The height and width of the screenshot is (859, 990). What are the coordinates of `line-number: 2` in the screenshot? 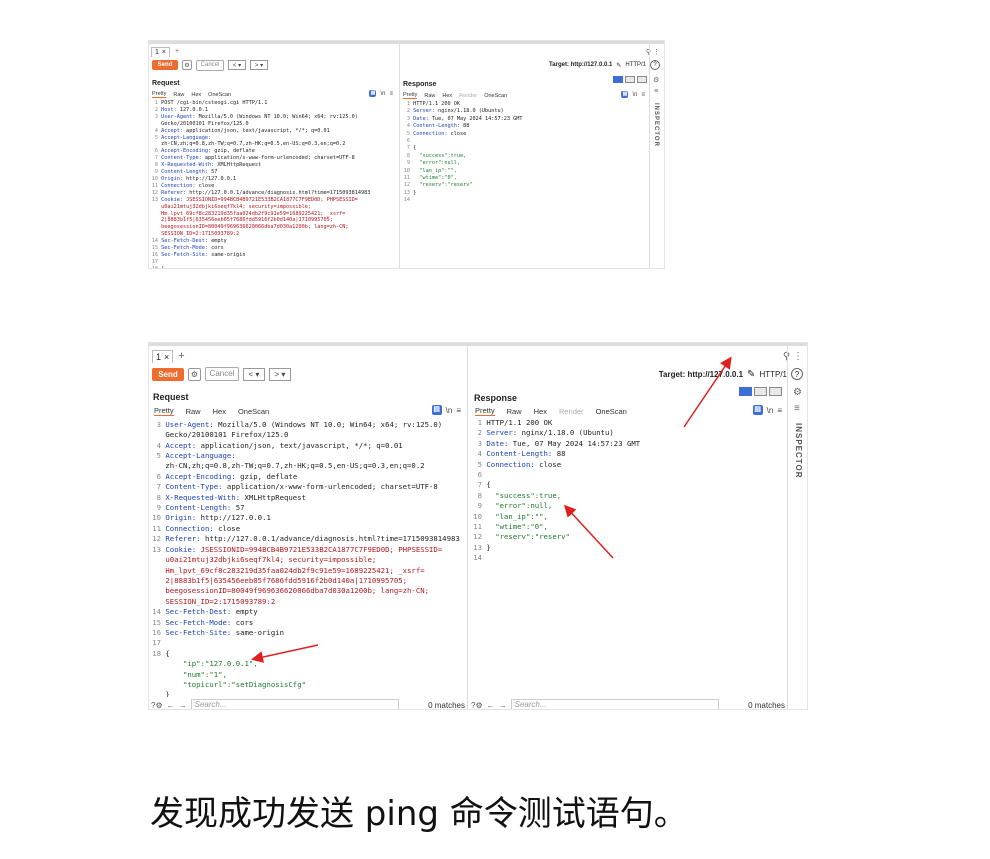 It's located at (156, 109).